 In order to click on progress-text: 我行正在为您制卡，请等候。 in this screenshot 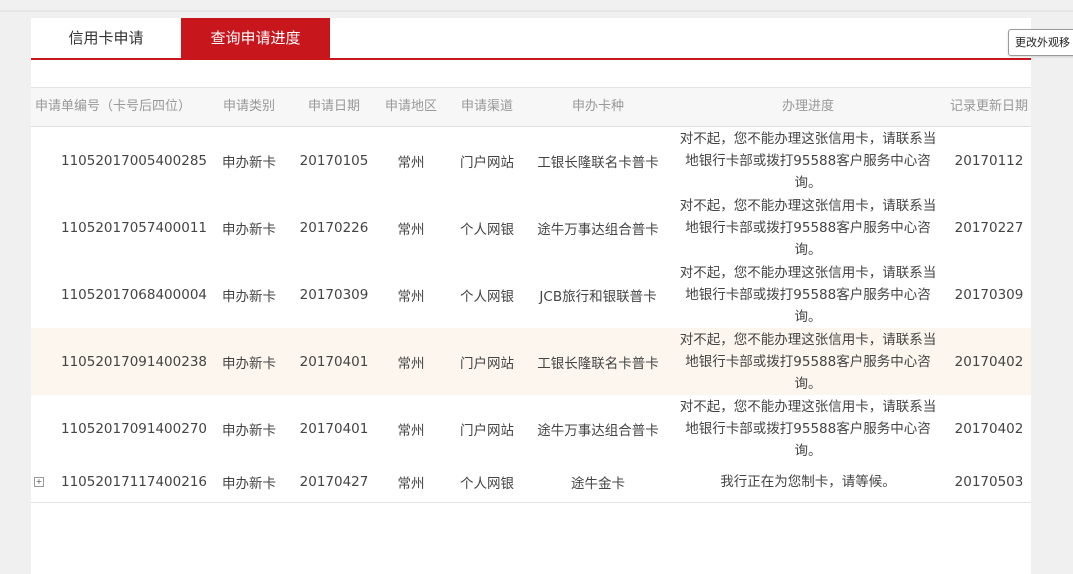, I will do `click(808, 482)`.